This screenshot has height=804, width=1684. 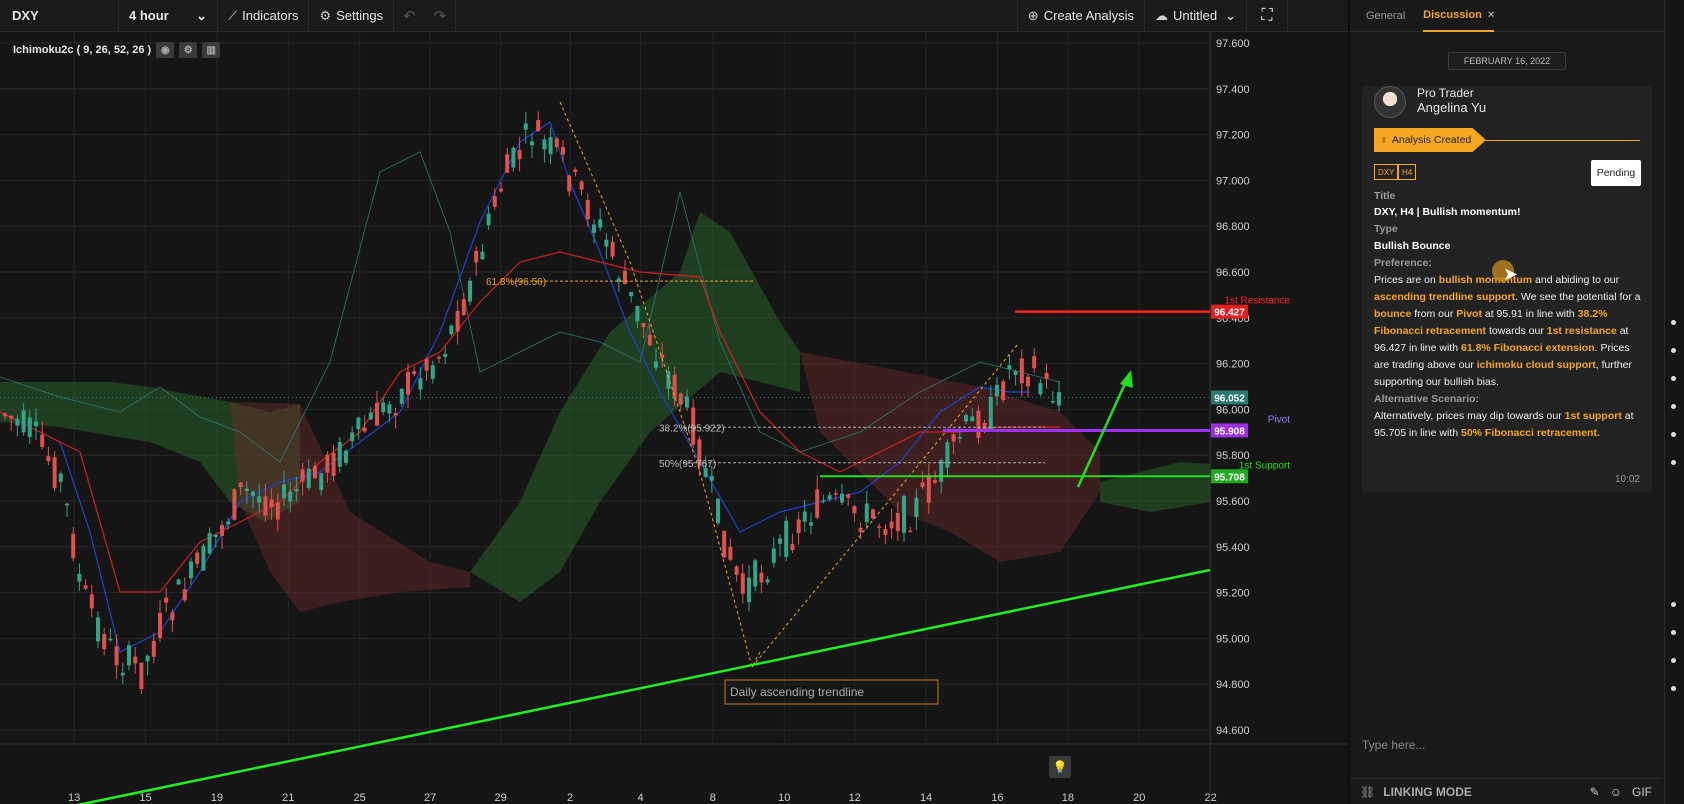 What do you see at coordinates (1126, 379) in the screenshot?
I see `projection-arrow-head` at bounding box center [1126, 379].